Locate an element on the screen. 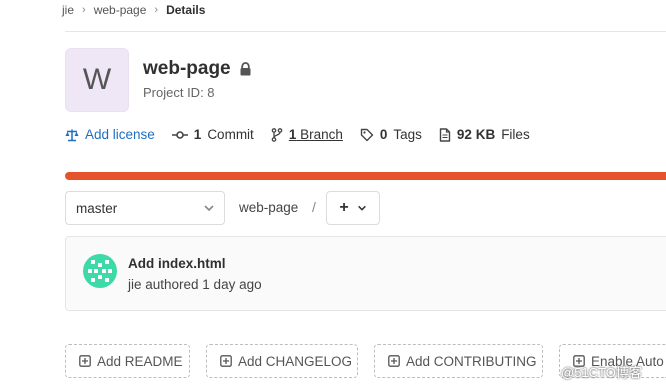 This screenshot has width=666, height=390. add-contributing-label: Add CONTRIBUTING is located at coordinates (471, 361).